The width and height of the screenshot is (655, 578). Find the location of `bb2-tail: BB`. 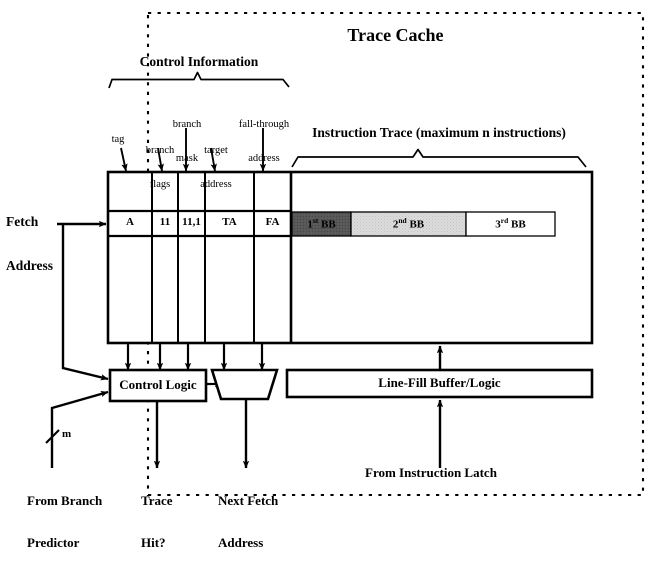

bb2-tail: BB is located at coordinates (415, 224).